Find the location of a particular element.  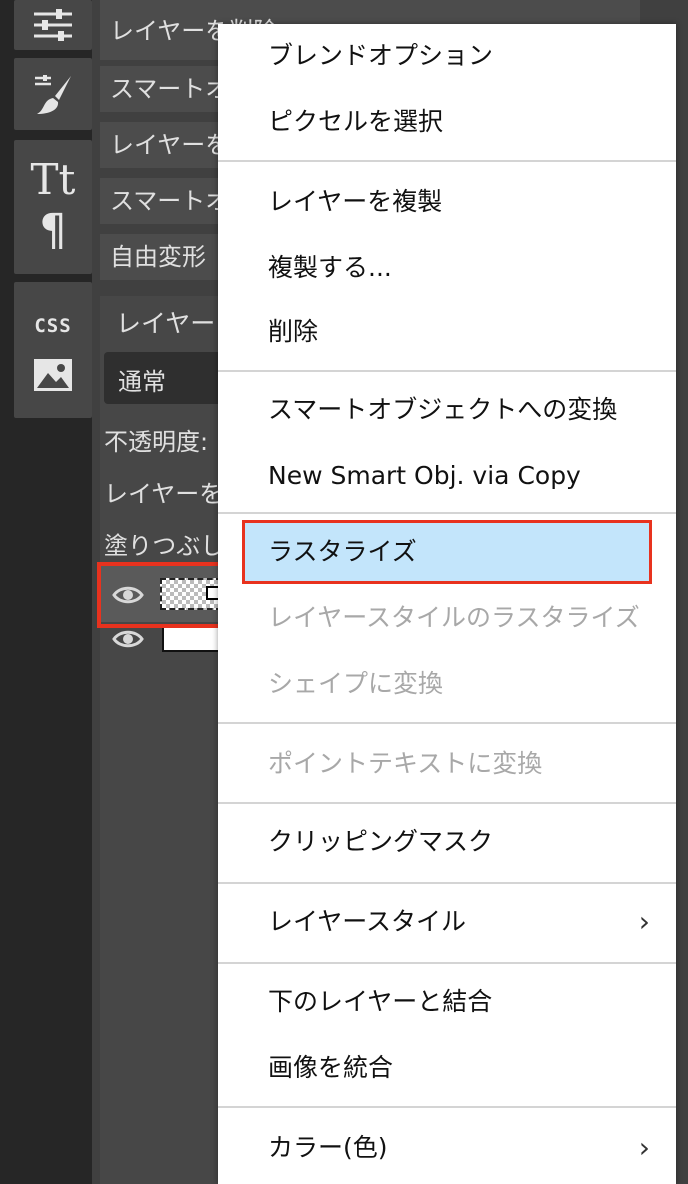

layer-header: レイヤー is located at coordinates (166, 323).